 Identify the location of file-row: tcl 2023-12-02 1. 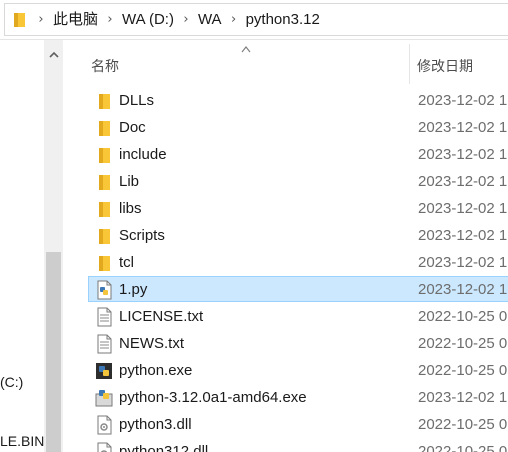
(298, 262).